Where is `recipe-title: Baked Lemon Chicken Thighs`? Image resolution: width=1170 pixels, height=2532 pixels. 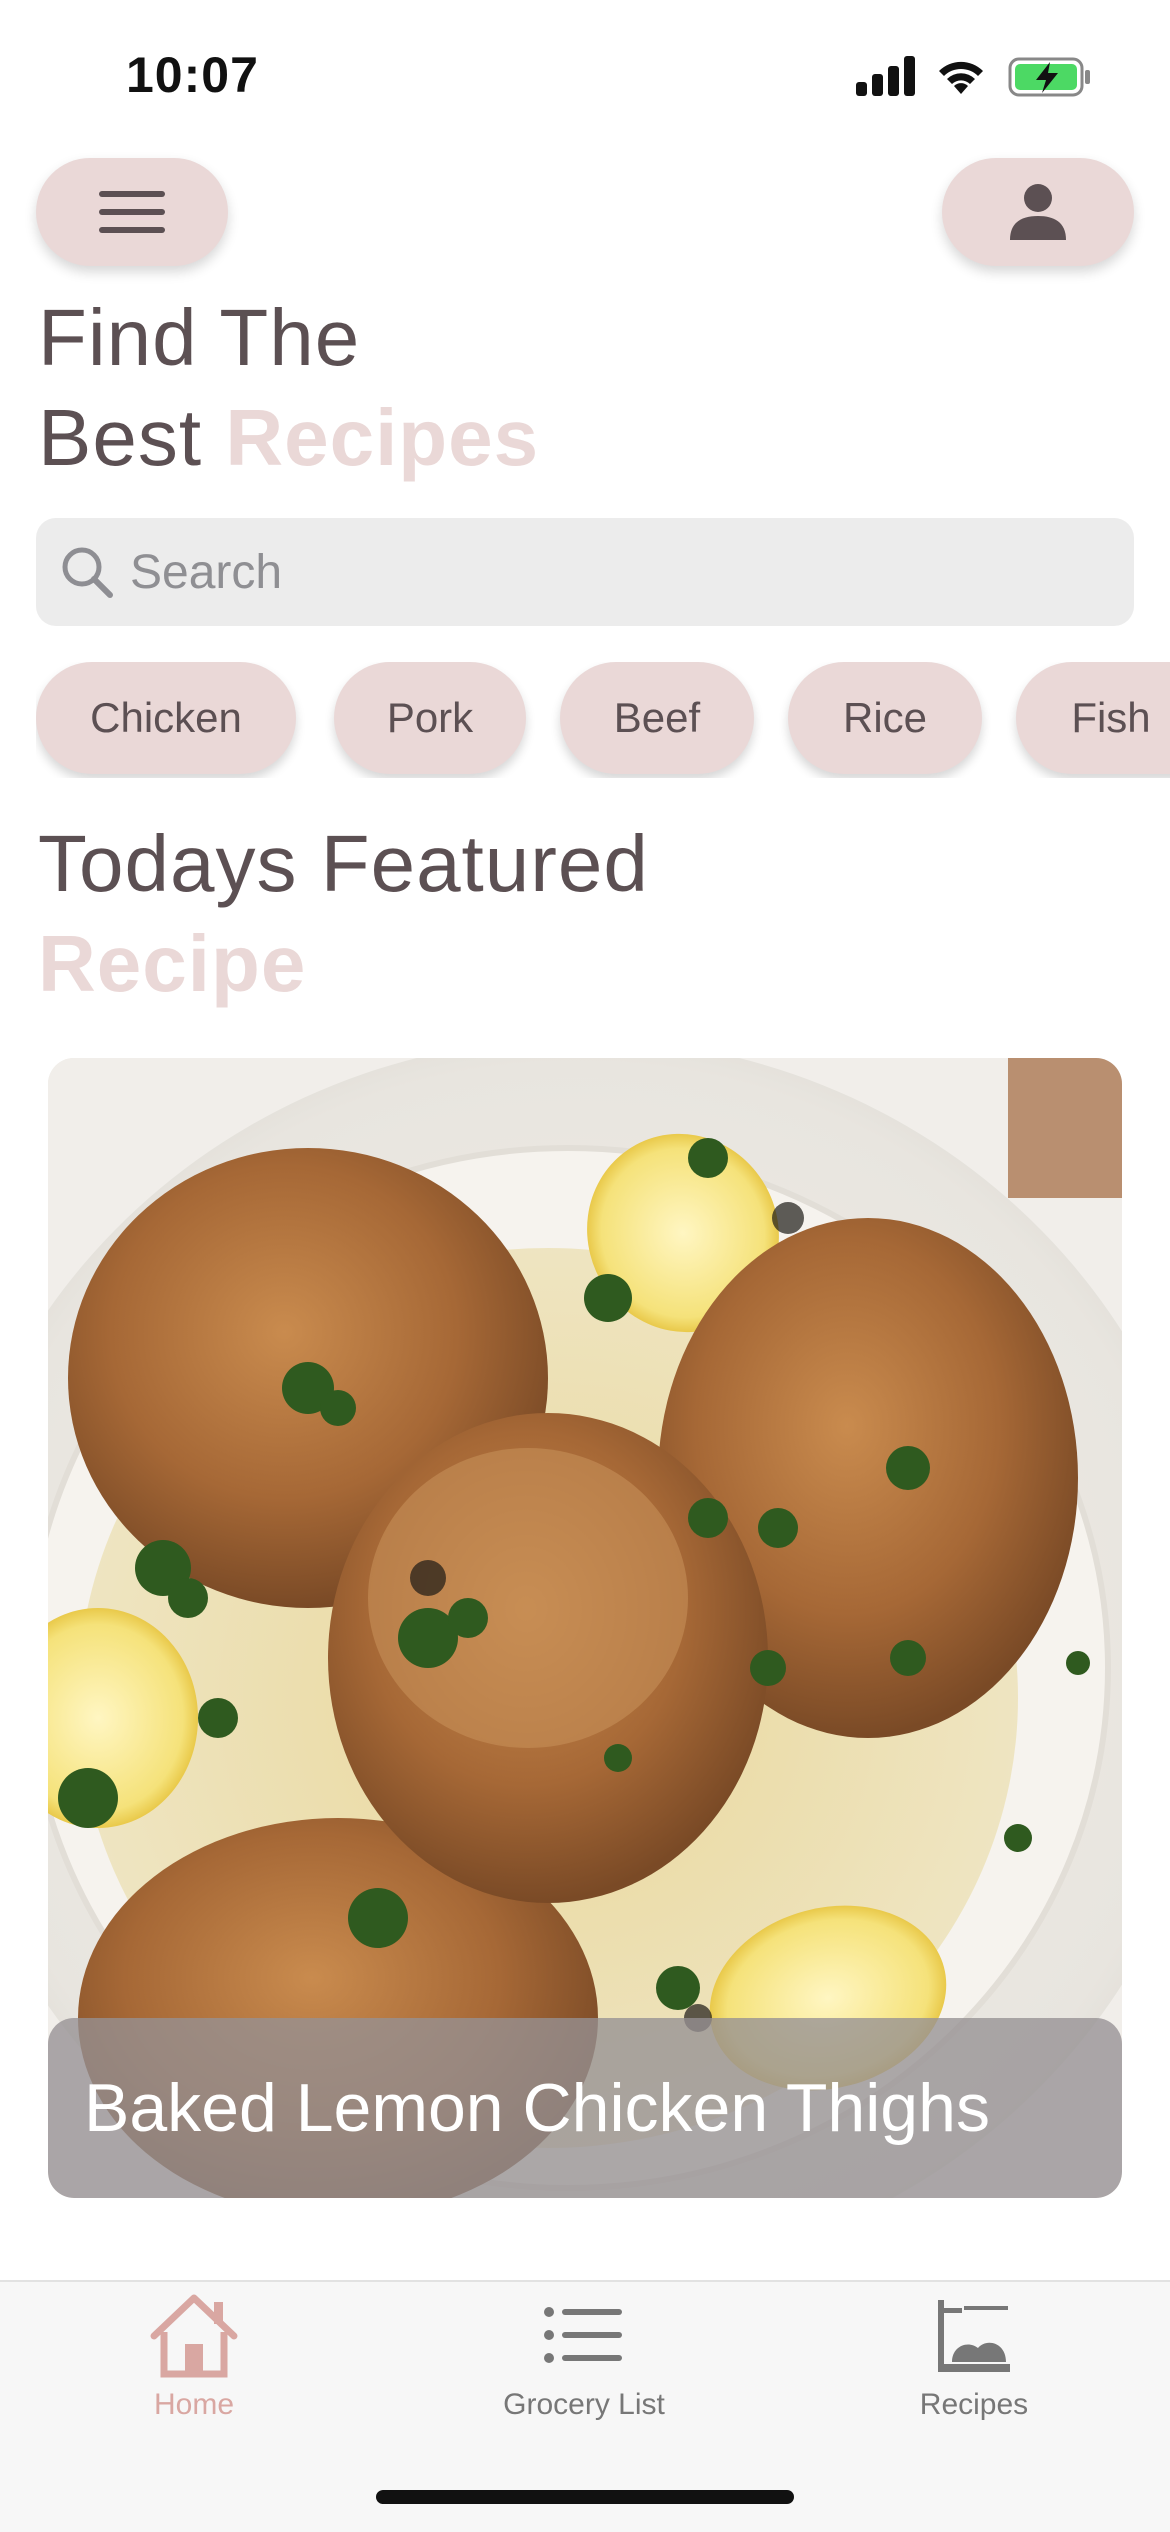
recipe-title: Baked Lemon Chicken Thighs is located at coordinates (585, 2108).